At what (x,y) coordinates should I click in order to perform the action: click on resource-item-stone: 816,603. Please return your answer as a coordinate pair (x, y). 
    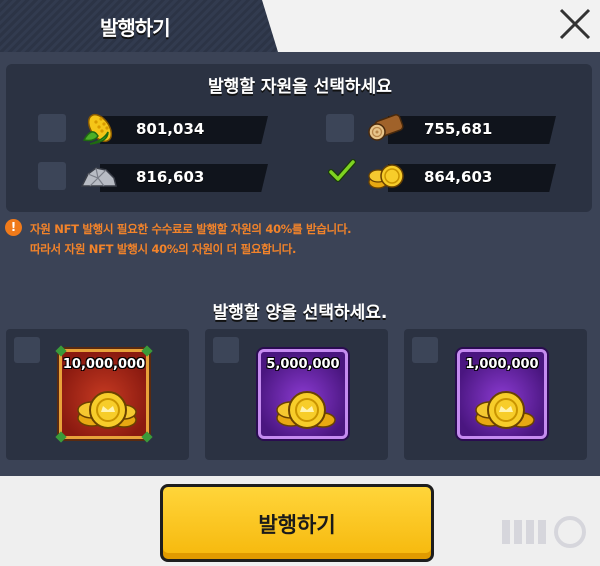
    Looking at the image, I should click on (153, 177).